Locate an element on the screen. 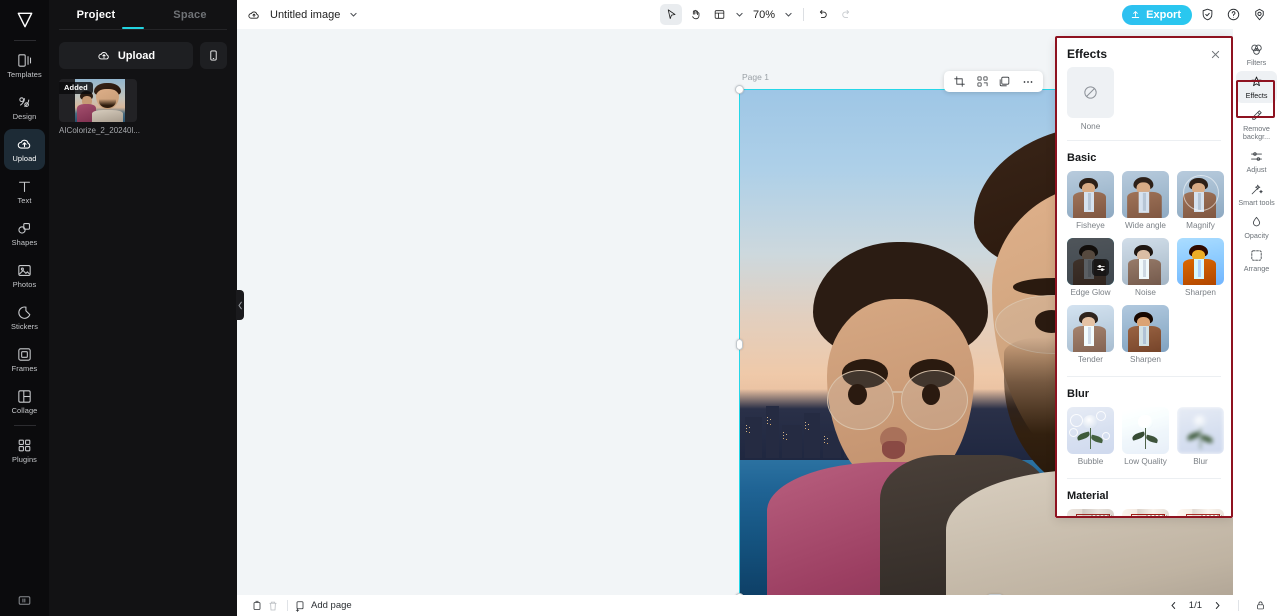 Image resolution: width=1280 pixels, height=616 pixels. export-button: Export is located at coordinates (1157, 14).